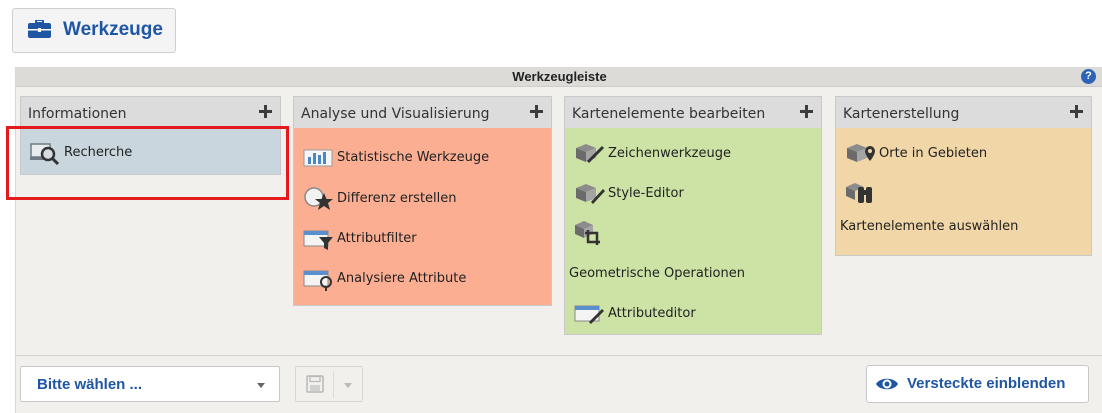 The height and width of the screenshot is (413, 1102). What do you see at coordinates (77, 114) in the screenshot?
I see `group-title: Informationen` at bounding box center [77, 114].